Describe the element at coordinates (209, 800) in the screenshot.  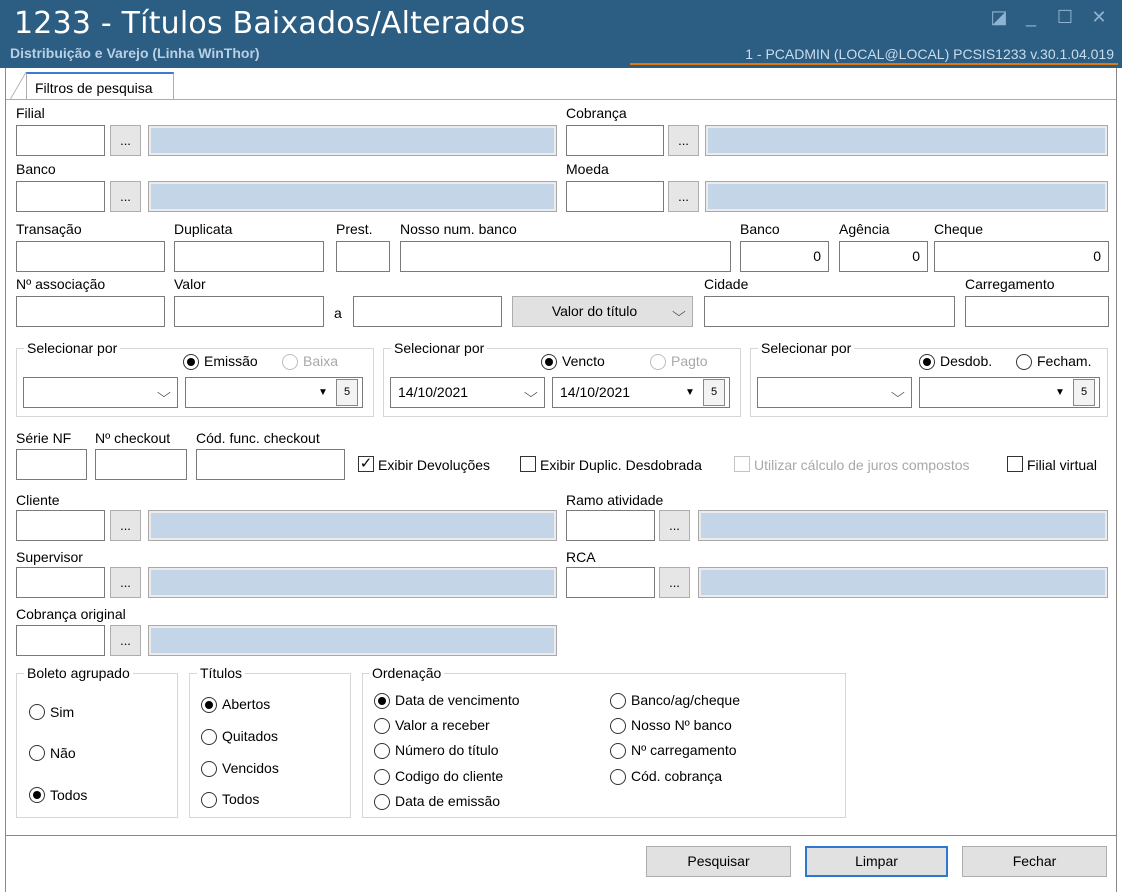
I see `titulos-todos-radio` at that location.